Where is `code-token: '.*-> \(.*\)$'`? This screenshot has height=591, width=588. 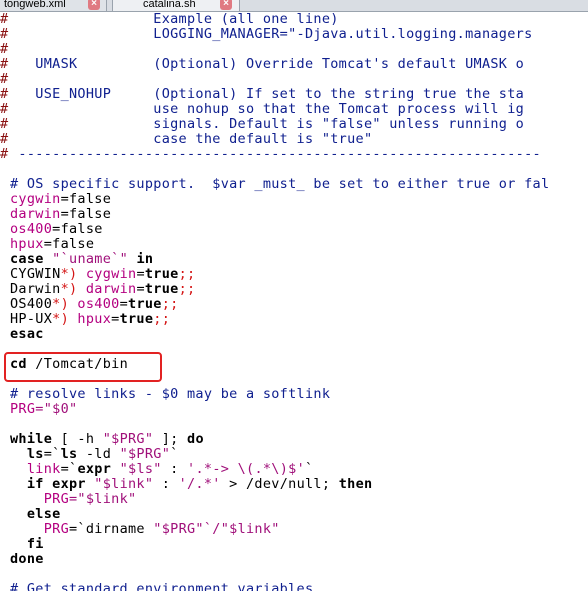 code-token: '.*-> \(.*\)$' is located at coordinates (246, 469).